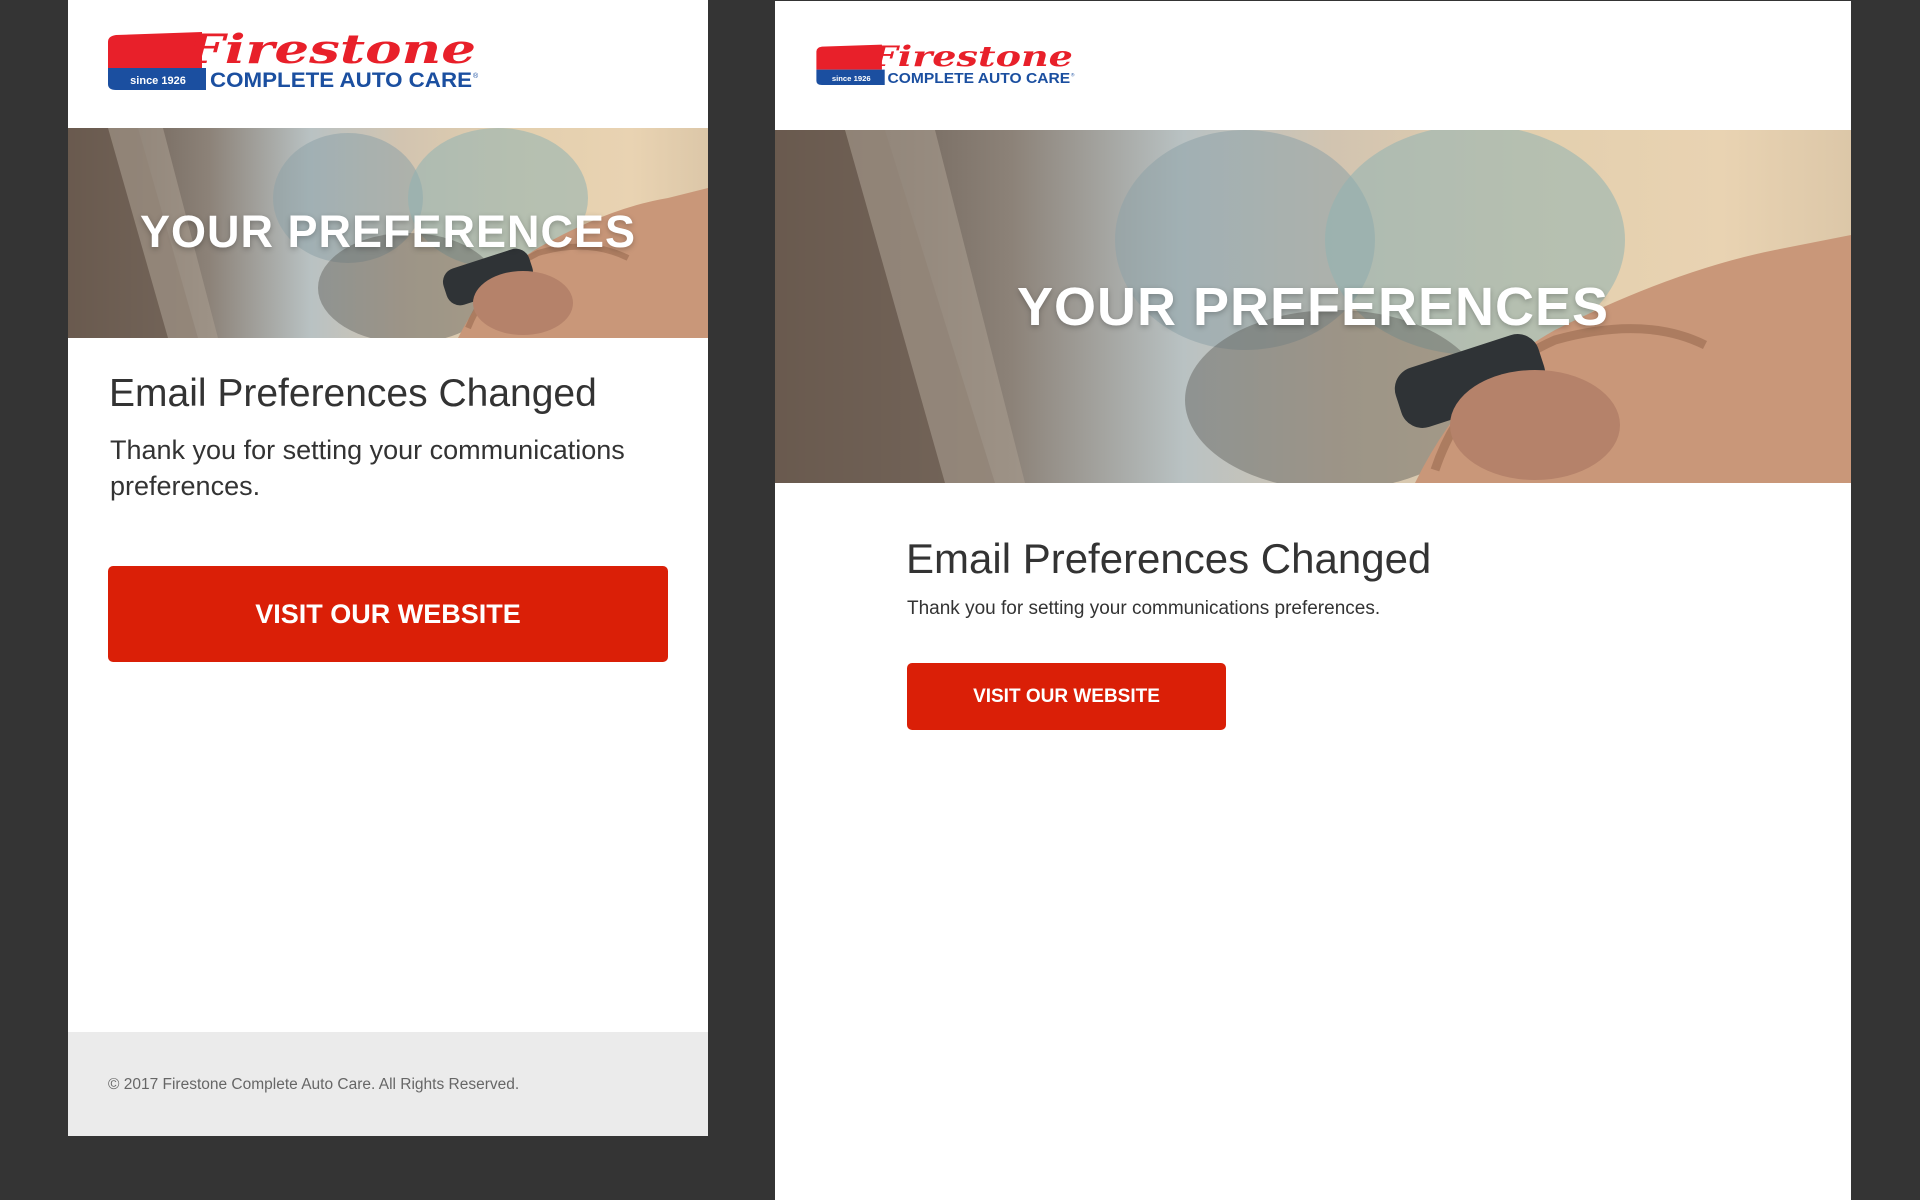  I want to click on brand-trademark: ®, so click(476, 76).